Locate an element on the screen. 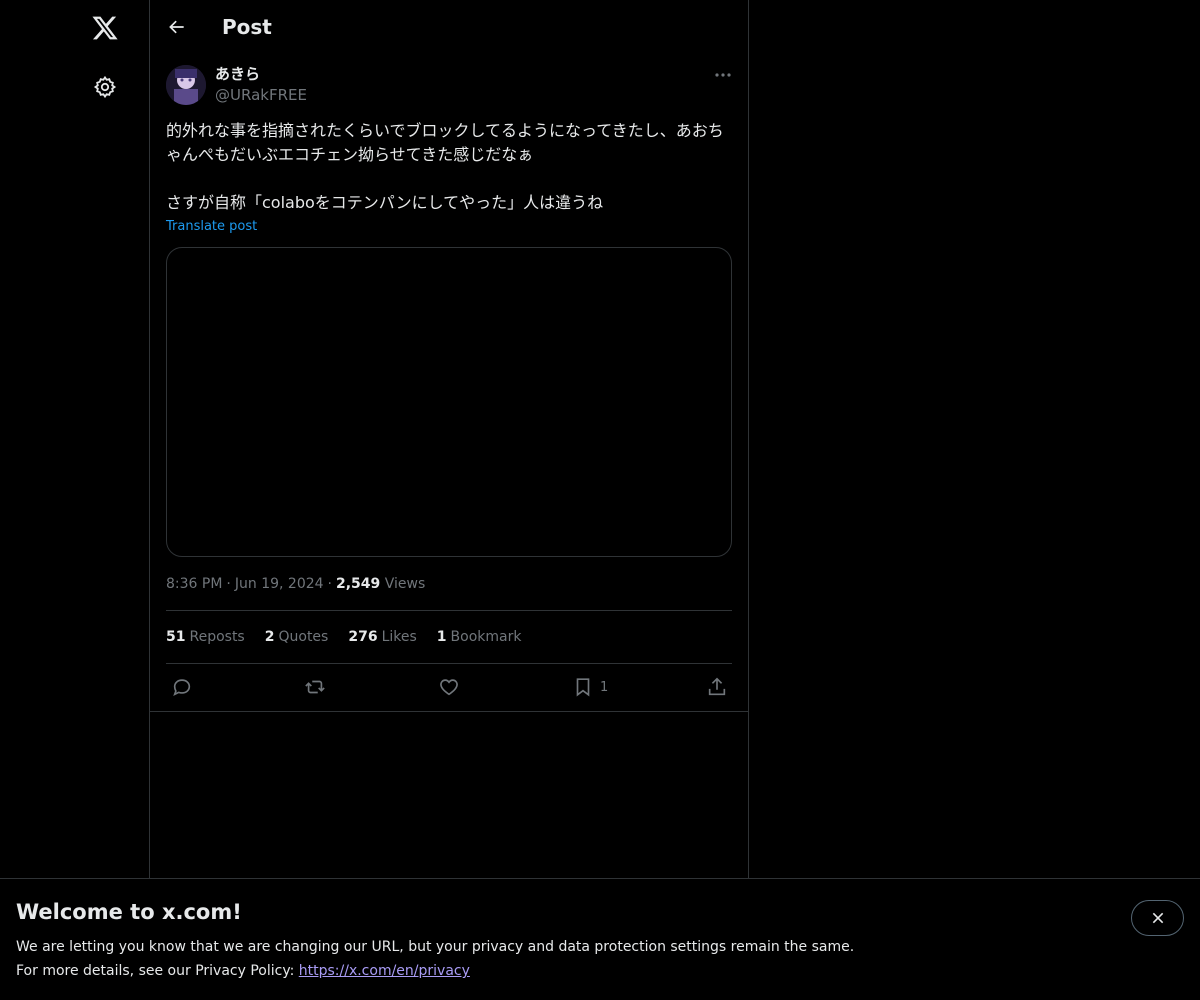  bookmarks-count: 1 is located at coordinates (441, 637).